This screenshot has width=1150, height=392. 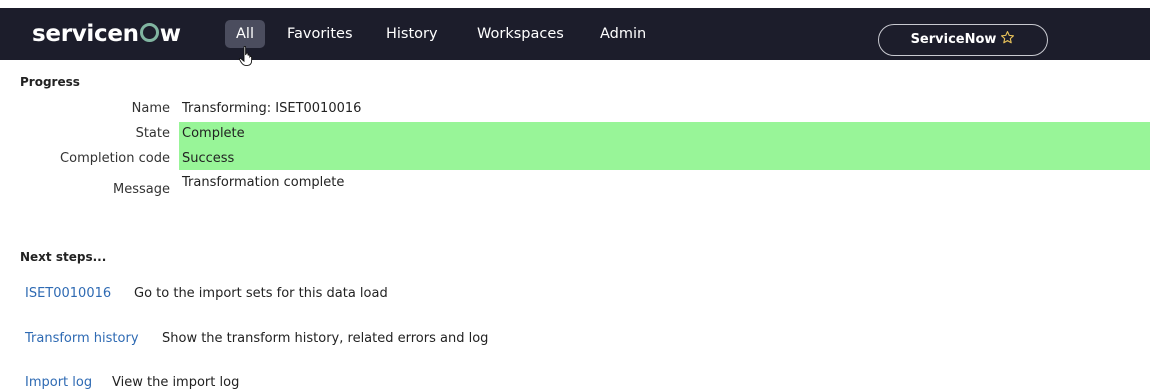 What do you see at coordinates (263, 182) in the screenshot?
I see `message-value: Transformation complete` at bounding box center [263, 182].